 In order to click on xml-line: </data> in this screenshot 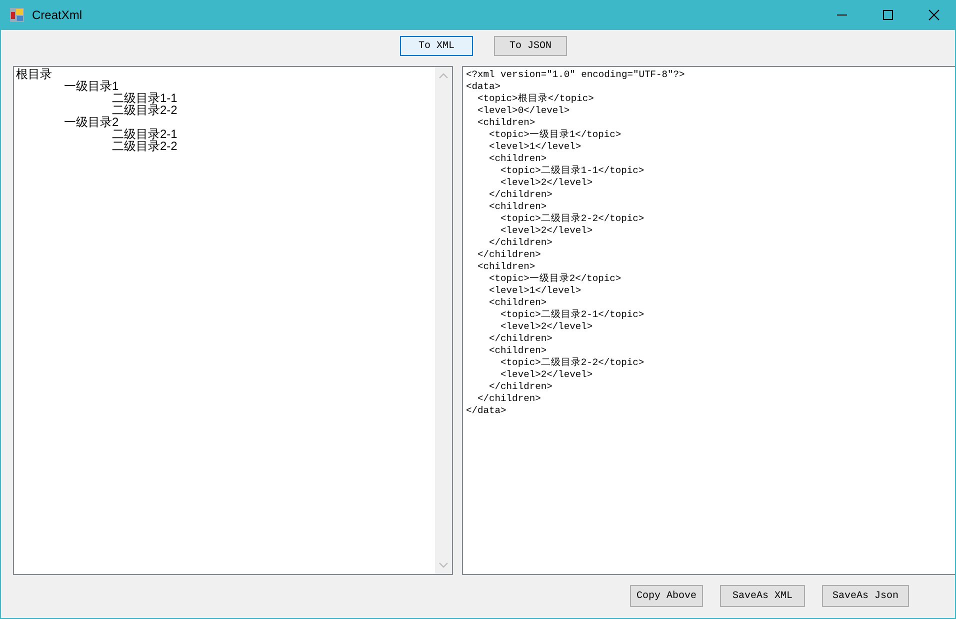, I will do `click(486, 411)`.